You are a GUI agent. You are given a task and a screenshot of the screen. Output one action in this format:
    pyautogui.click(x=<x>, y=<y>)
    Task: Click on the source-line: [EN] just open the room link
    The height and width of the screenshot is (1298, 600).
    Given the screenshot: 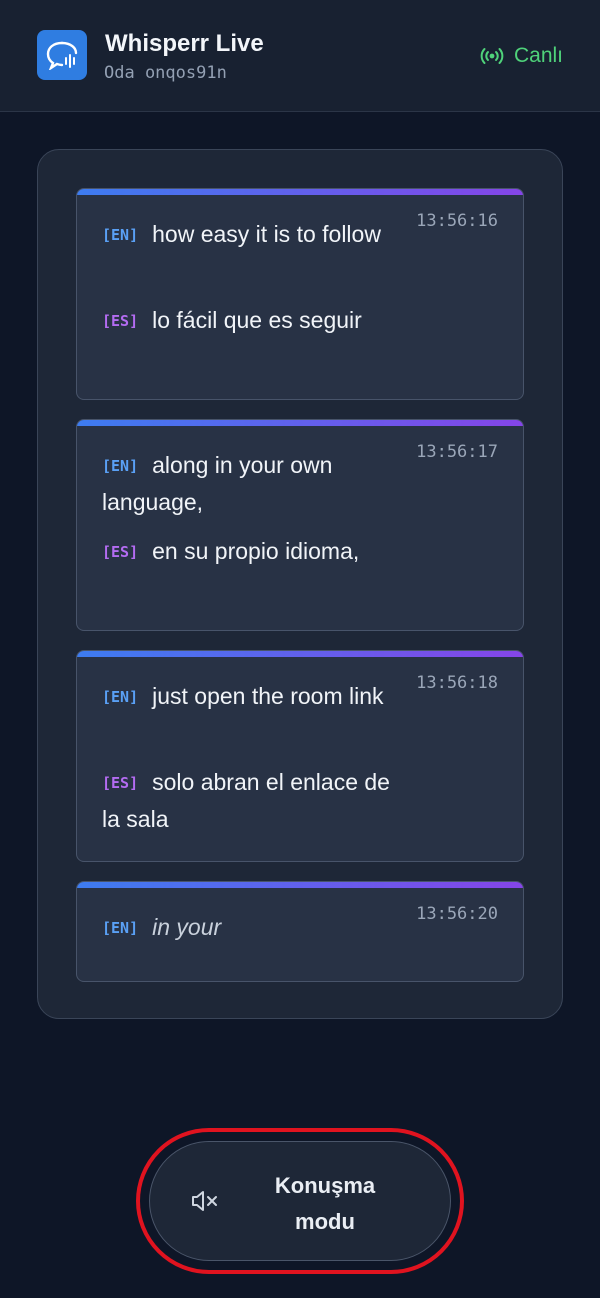 What is the action you would take?
    pyautogui.click(x=247, y=696)
    